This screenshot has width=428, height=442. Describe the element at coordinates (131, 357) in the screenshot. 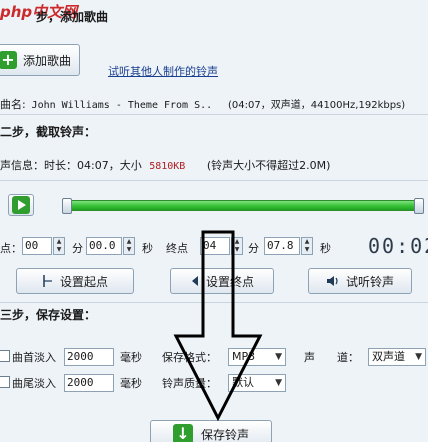

I see `fade-in-unit: 毫秒` at that location.